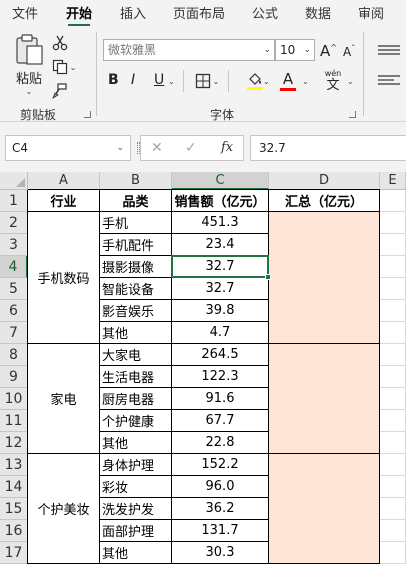 This screenshot has height=571, width=406. I want to click on row-header-15: 15, so click(14, 509).